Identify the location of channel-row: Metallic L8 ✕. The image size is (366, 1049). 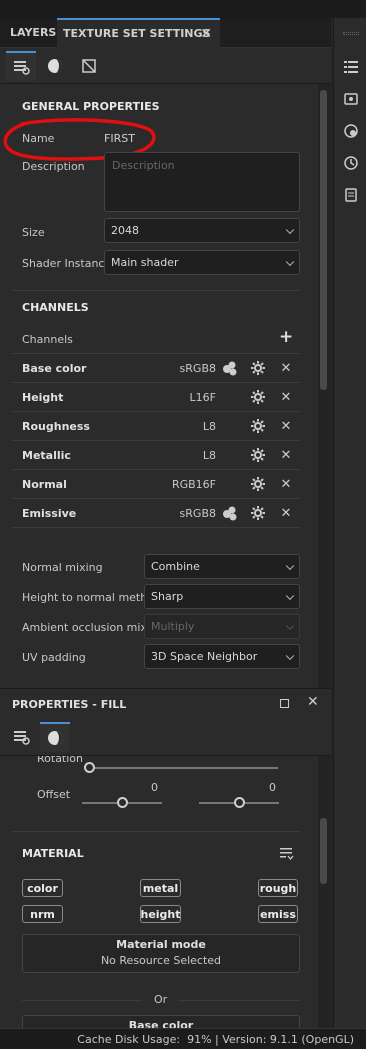
(156, 455).